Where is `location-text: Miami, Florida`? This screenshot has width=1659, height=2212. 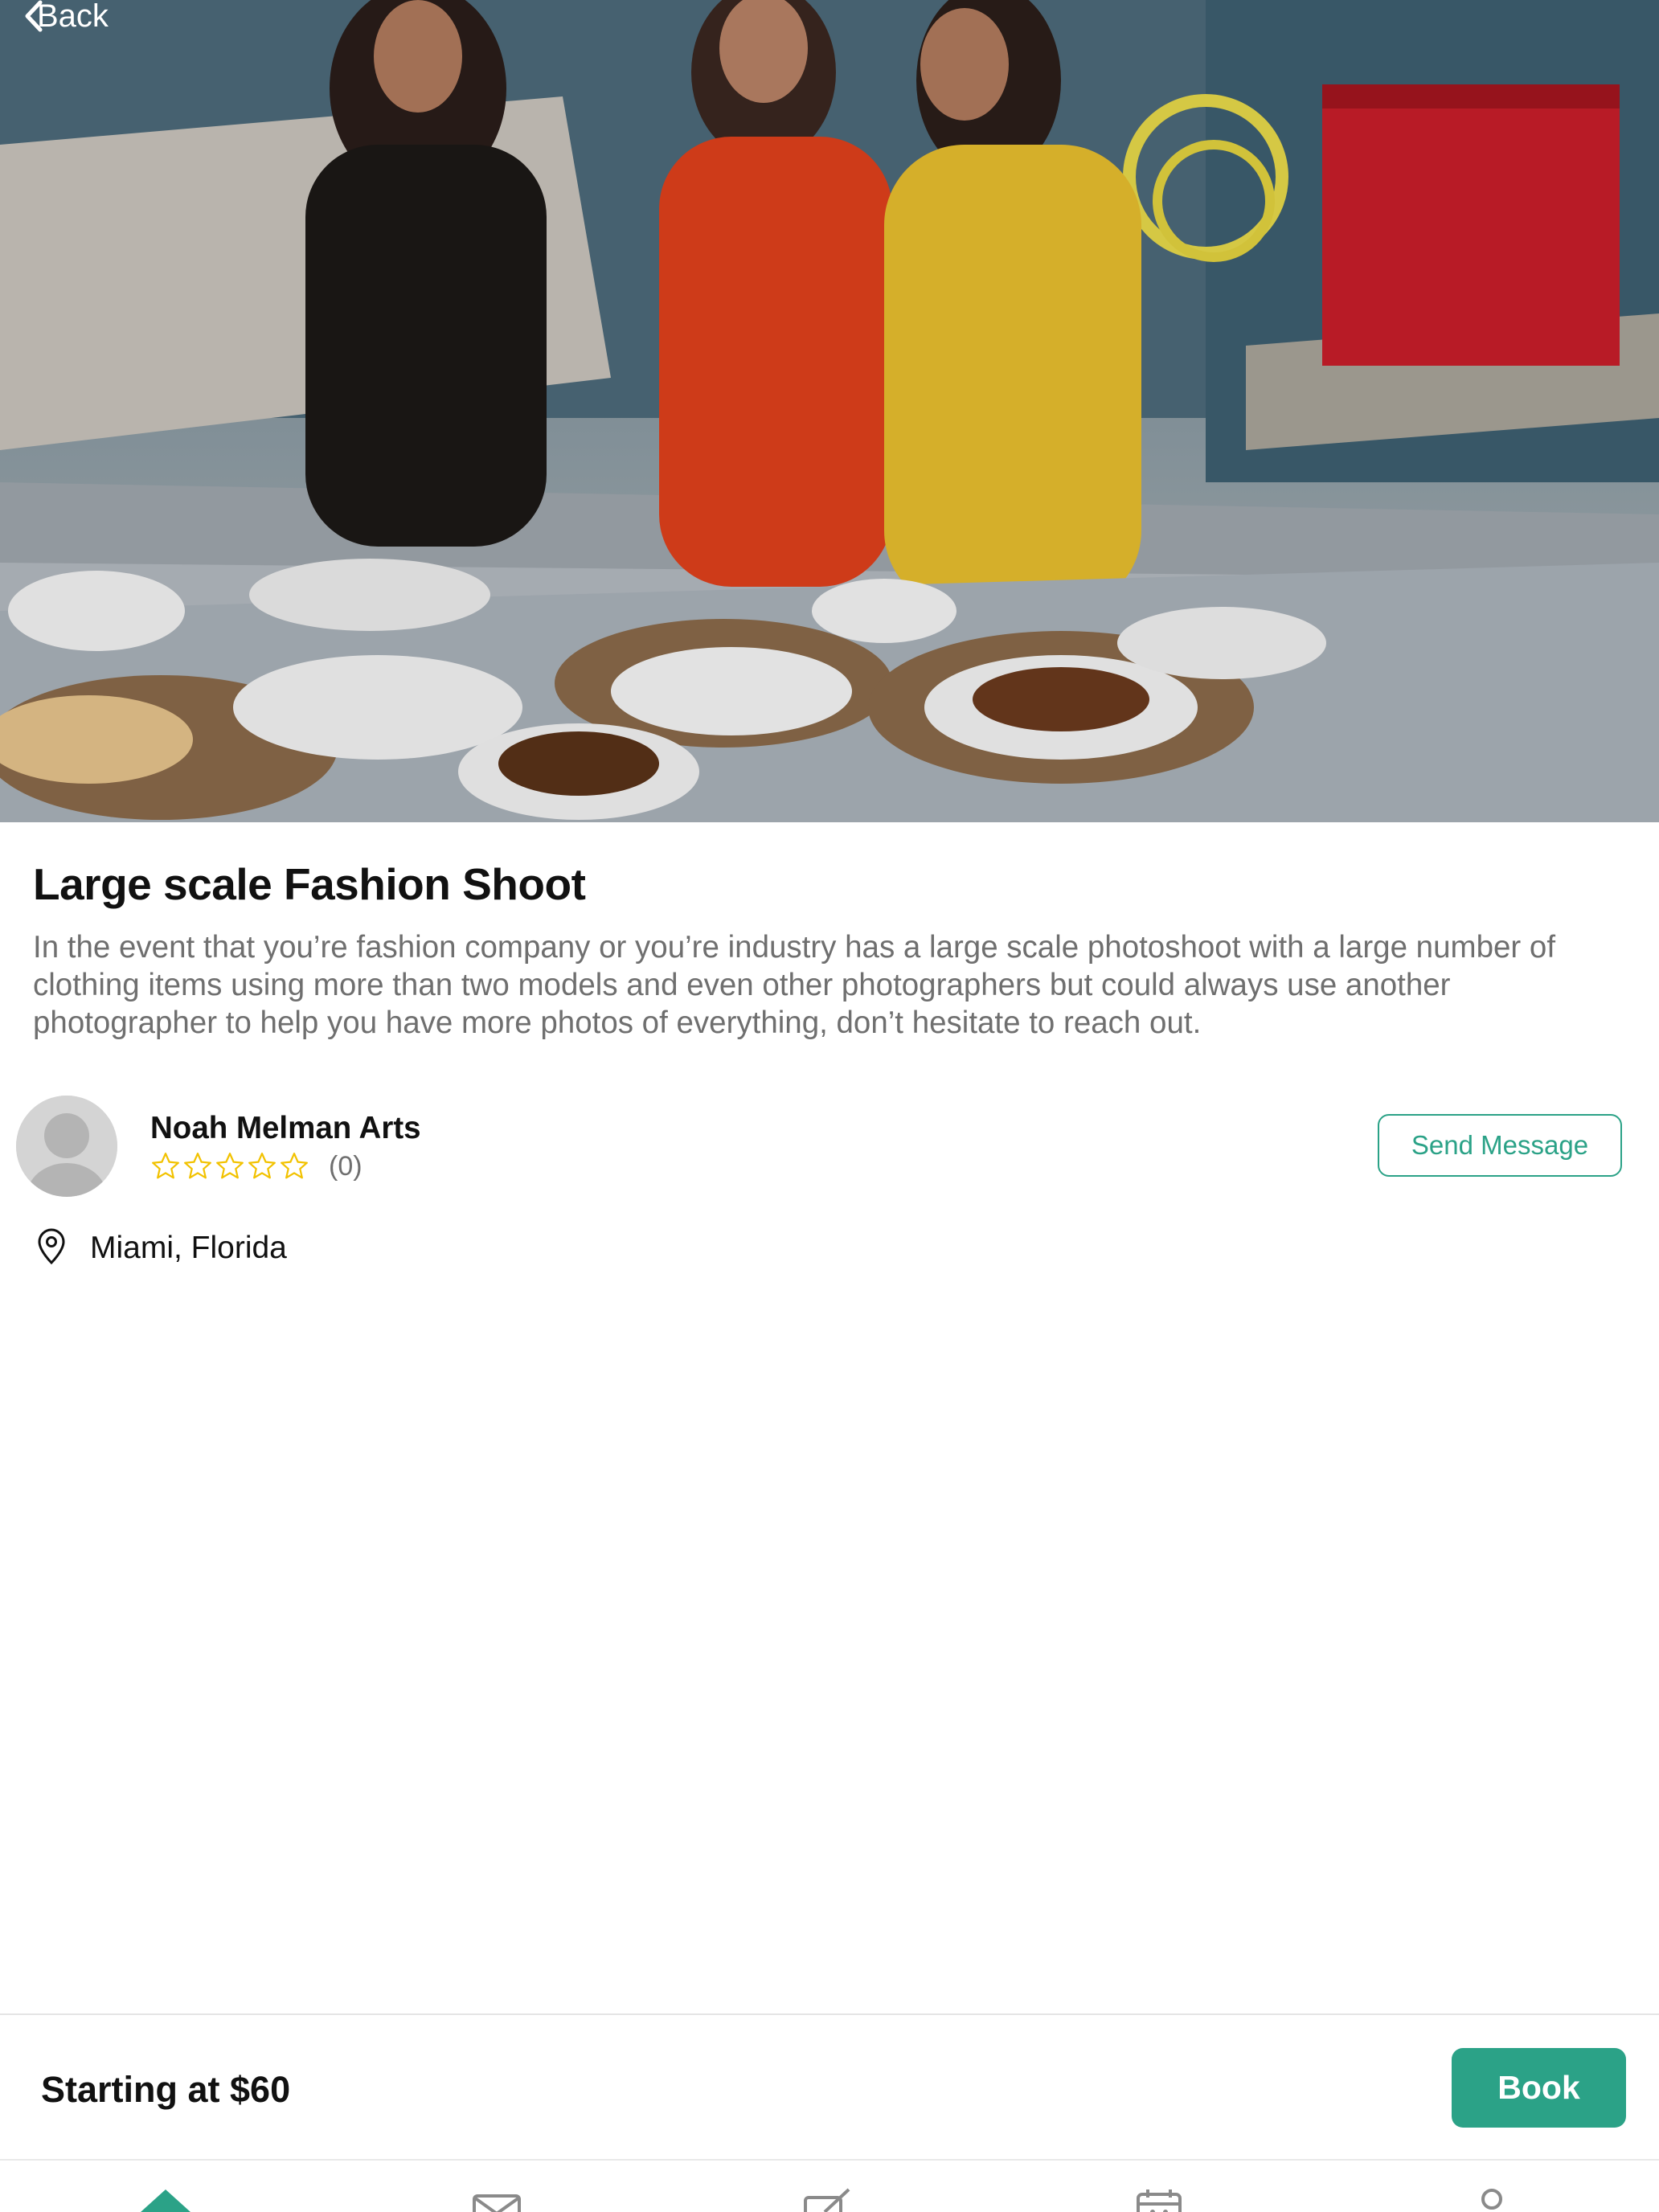 location-text: Miami, Florida is located at coordinates (188, 1248).